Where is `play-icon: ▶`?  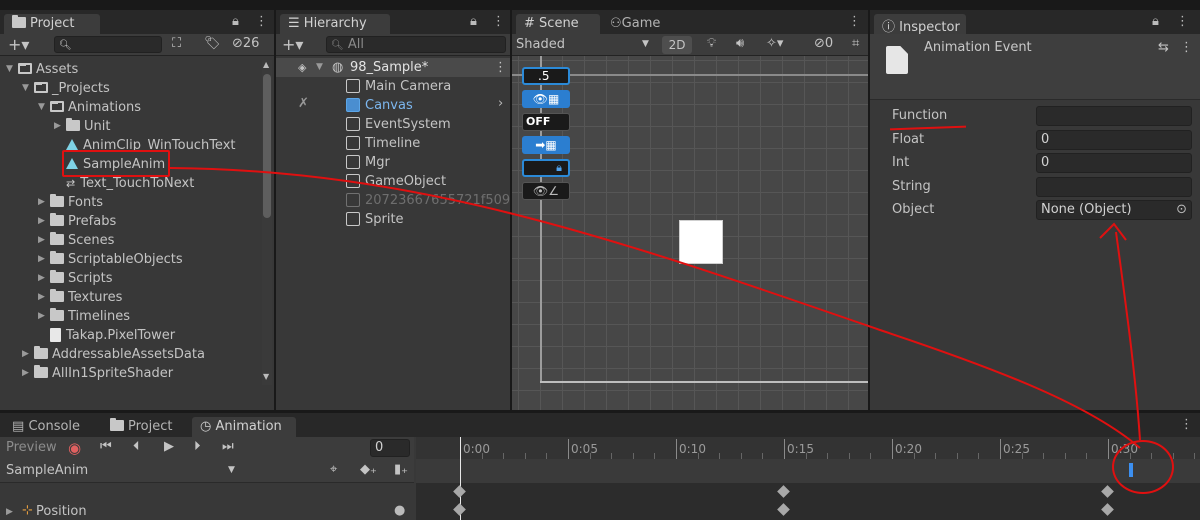
play-icon: ▶ is located at coordinates (169, 446).